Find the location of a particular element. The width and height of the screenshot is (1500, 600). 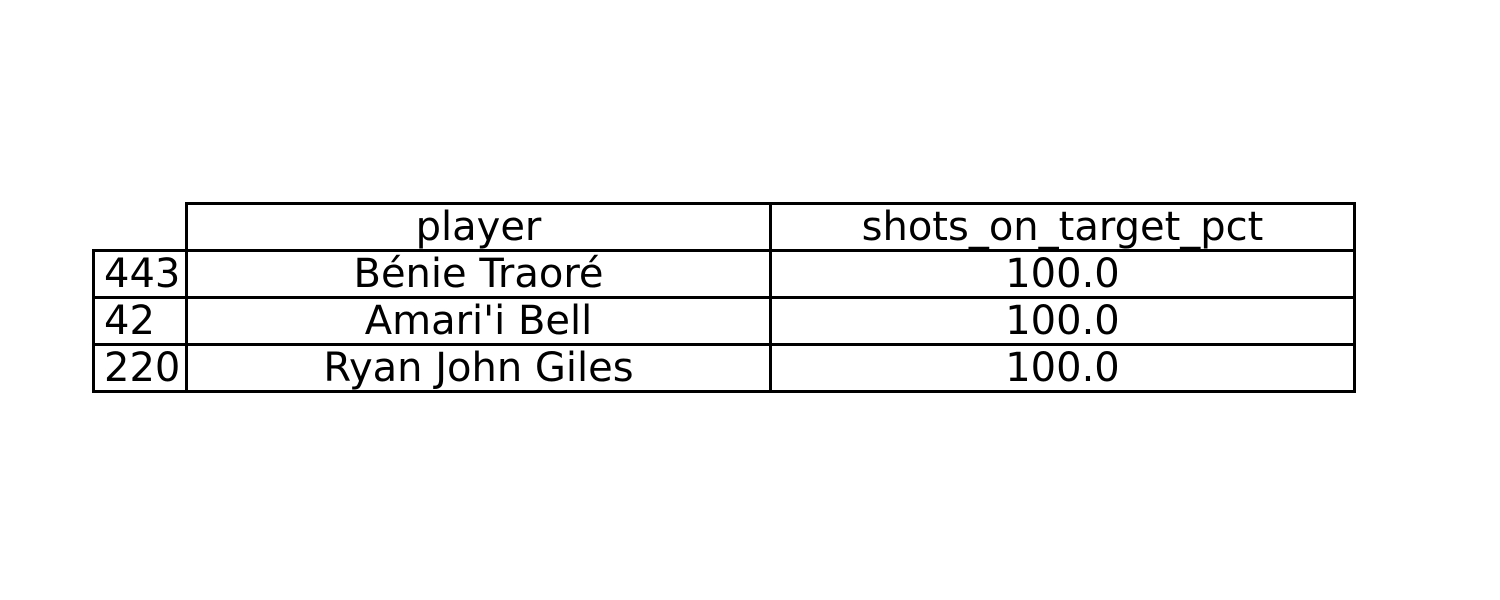

column-header-shots-on-target-pct: shots_on_target_pct is located at coordinates (1062, 227).